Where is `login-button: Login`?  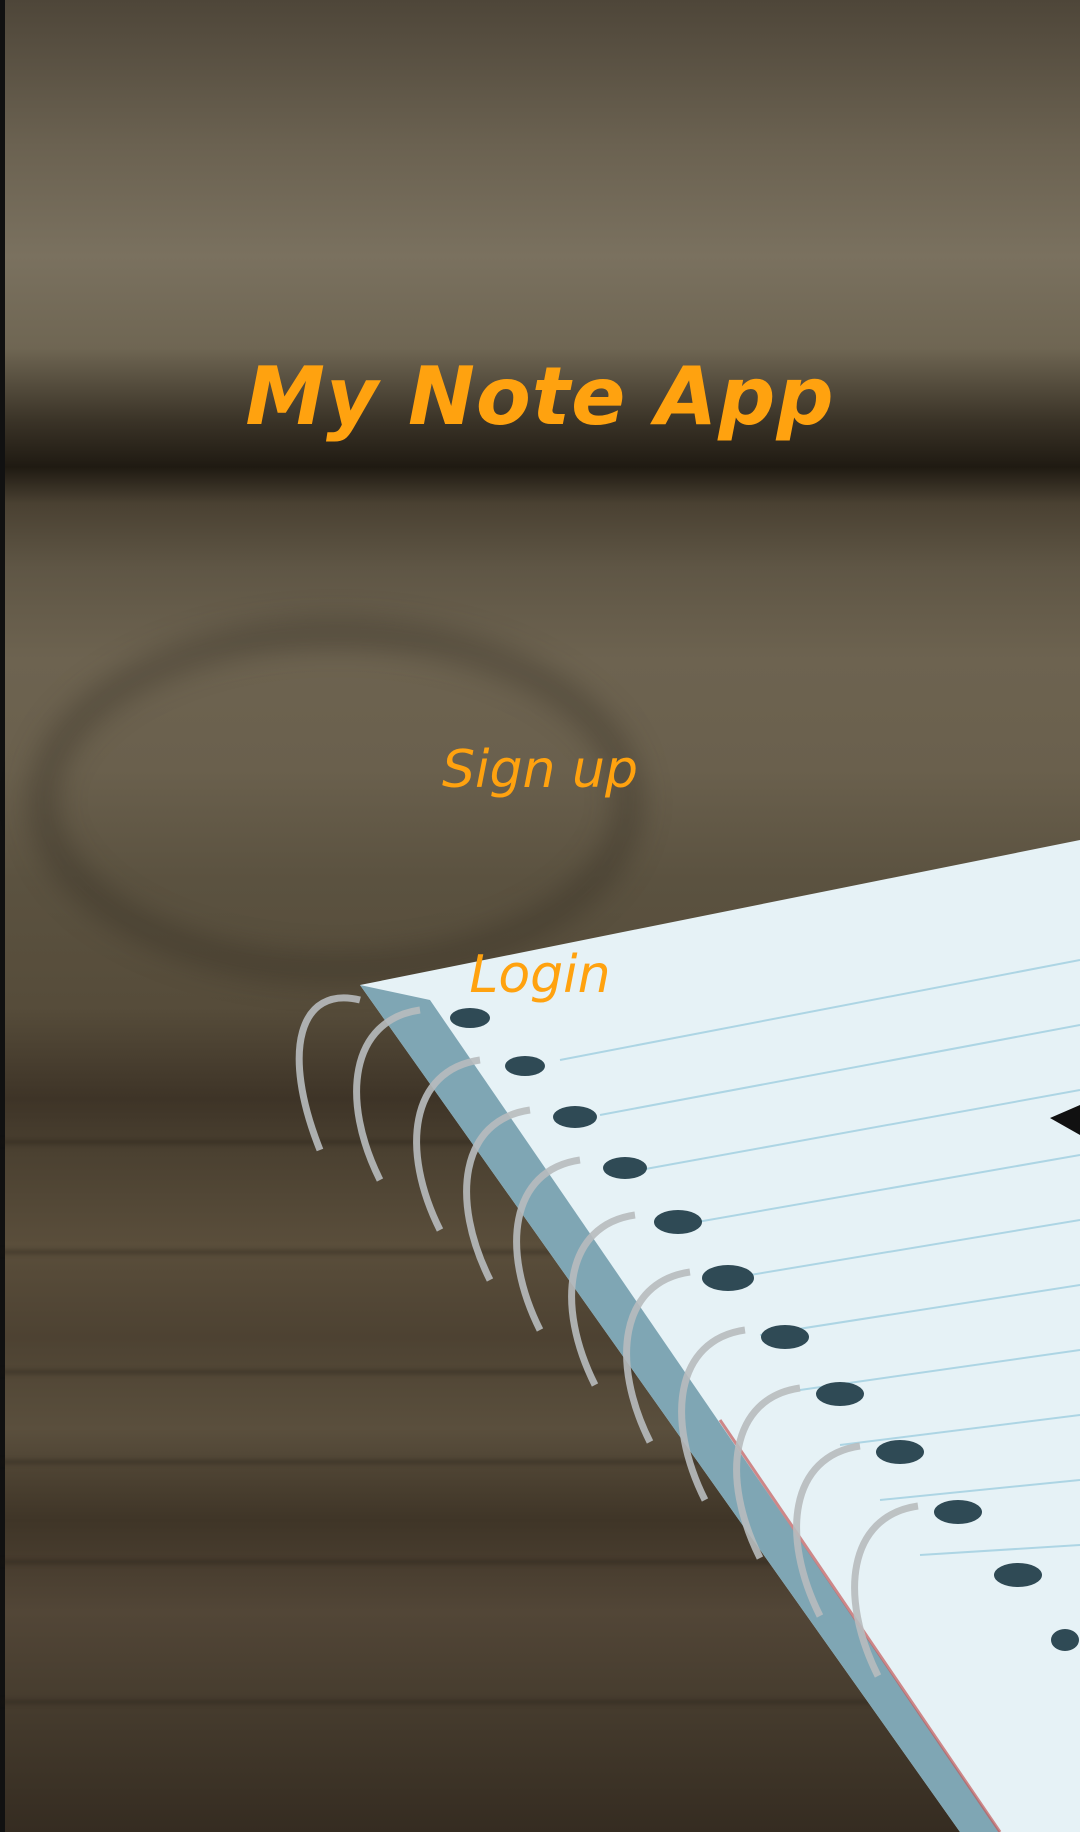 login-button: Login is located at coordinates (540, 975).